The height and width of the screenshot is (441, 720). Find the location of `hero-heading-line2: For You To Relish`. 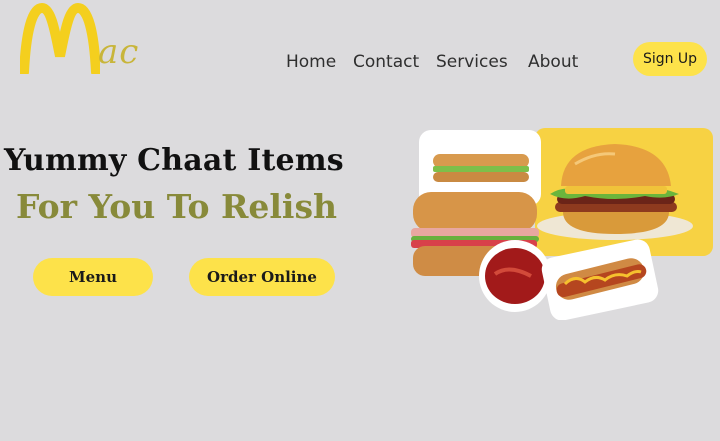

hero-heading-line2: For You To Relish is located at coordinates (177, 206).